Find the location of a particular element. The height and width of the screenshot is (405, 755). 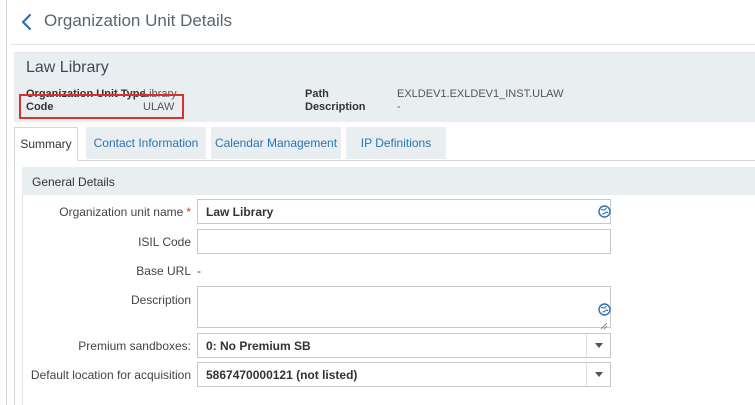

description-textarea is located at coordinates (404, 308).